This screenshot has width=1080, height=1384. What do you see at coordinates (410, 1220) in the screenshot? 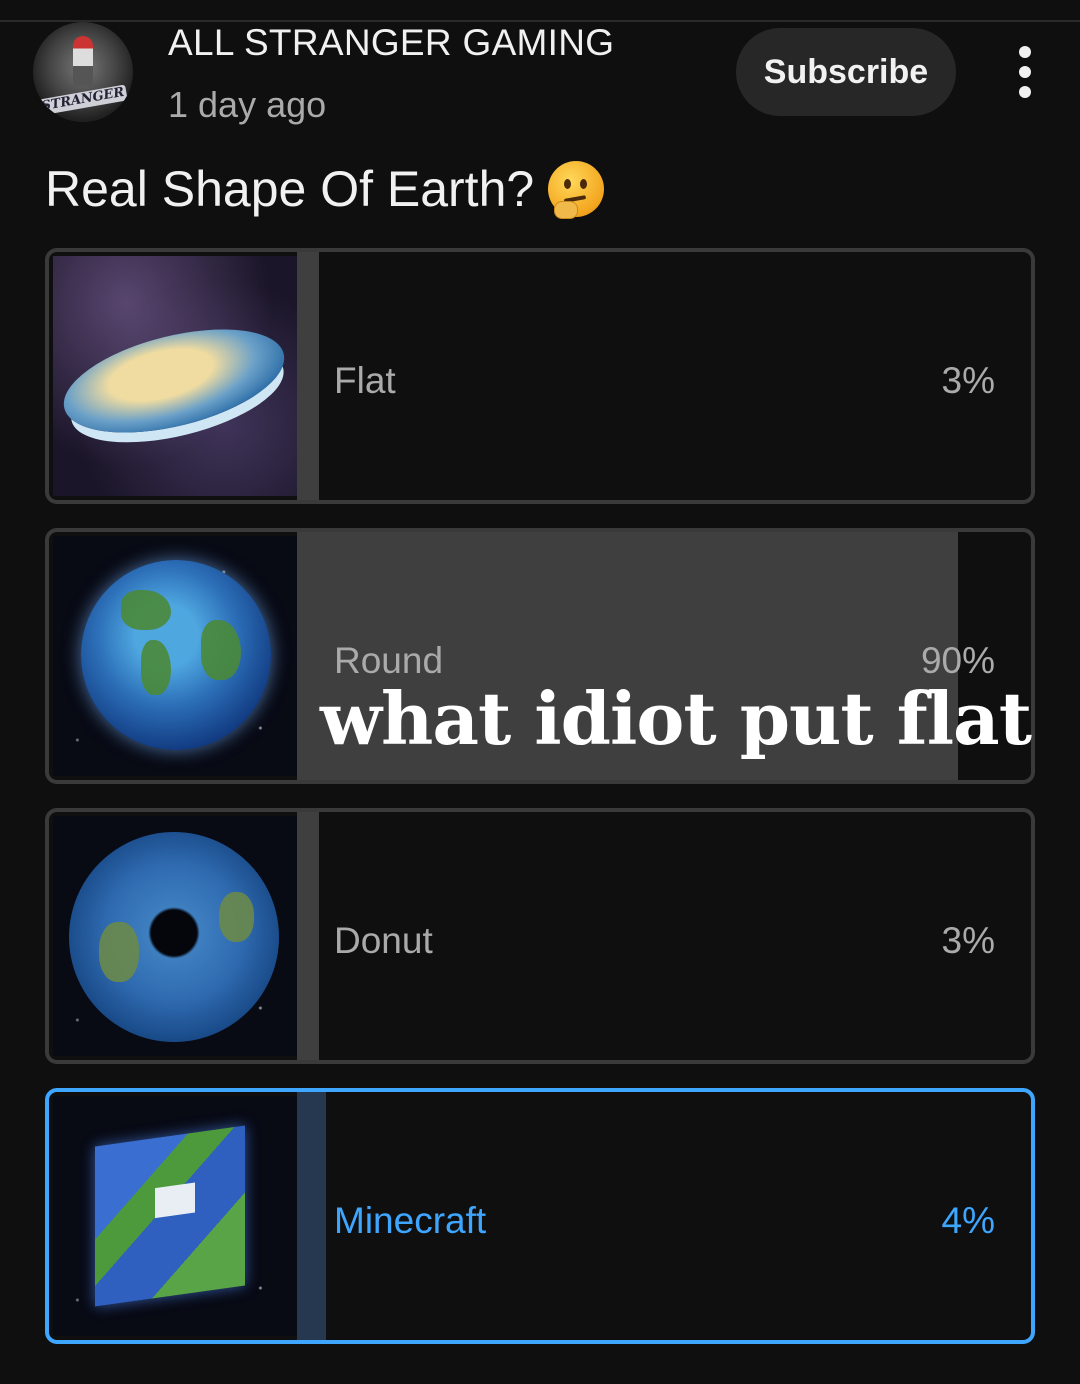
I see `poll-option-label: Minecraft` at bounding box center [410, 1220].